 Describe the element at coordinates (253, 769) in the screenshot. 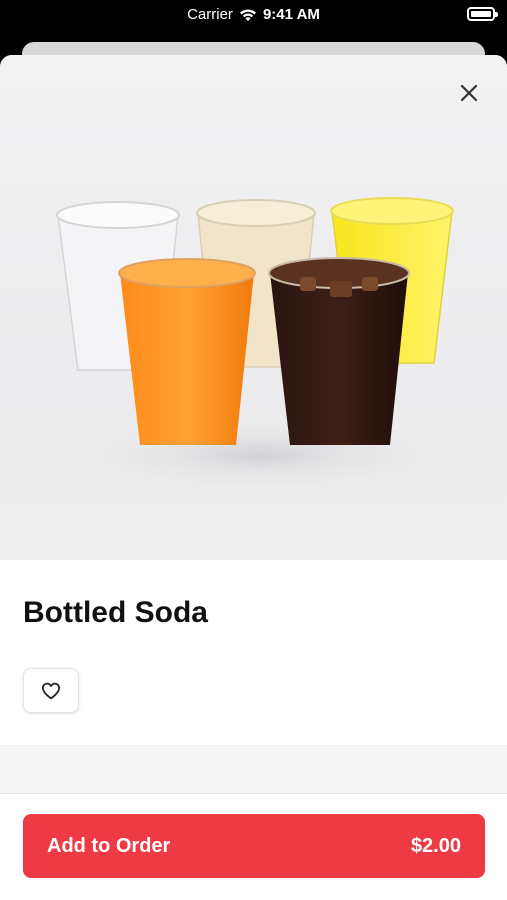

I see `section-divider` at that location.